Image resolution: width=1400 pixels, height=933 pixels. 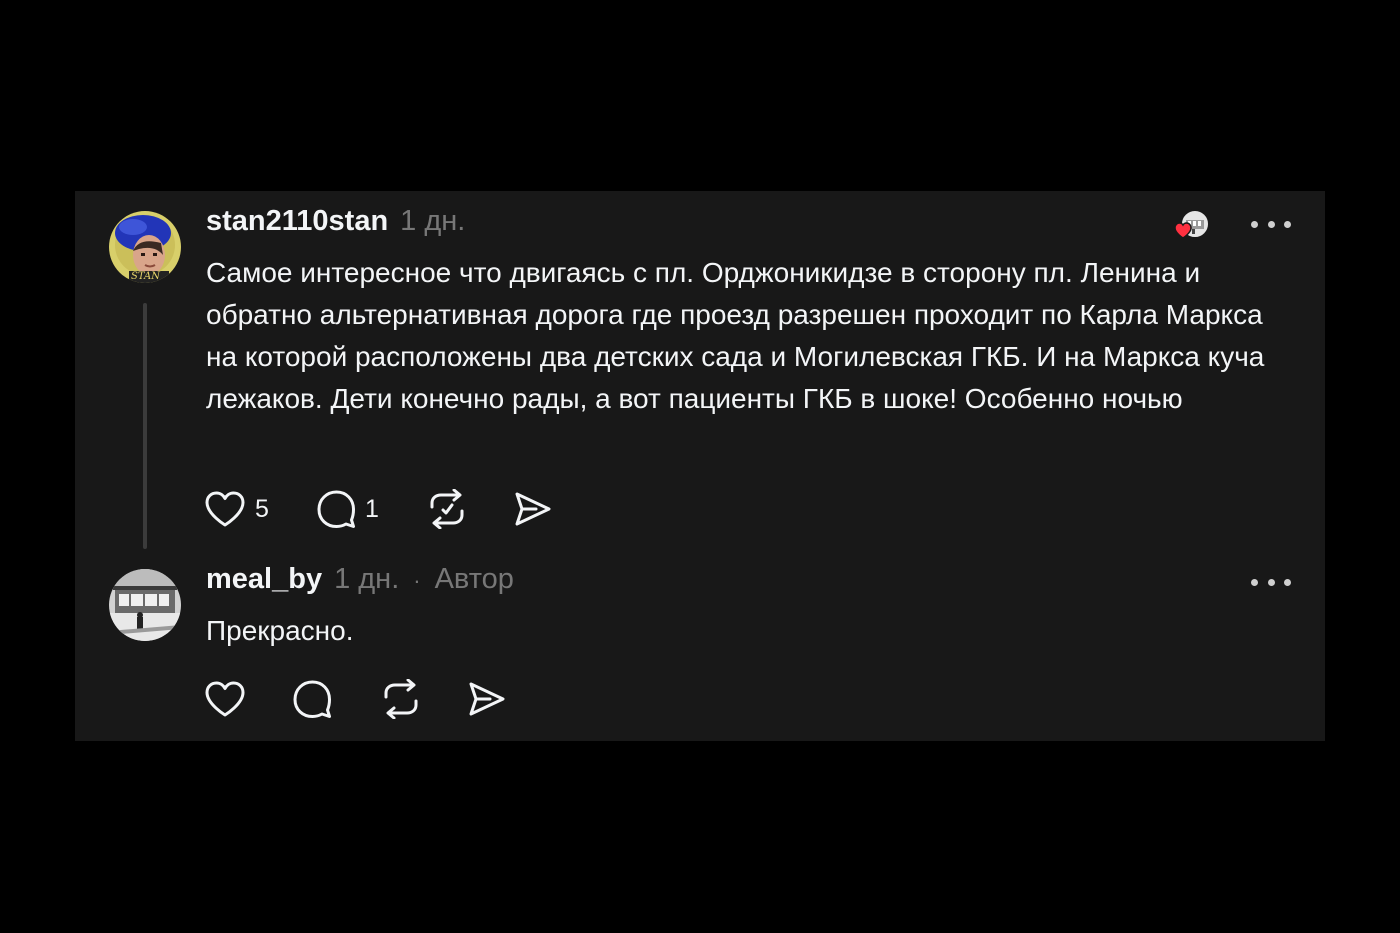 What do you see at coordinates (264, 579) in the screenshot?
I see `username: meal_by` at bounding box center [264, 579].